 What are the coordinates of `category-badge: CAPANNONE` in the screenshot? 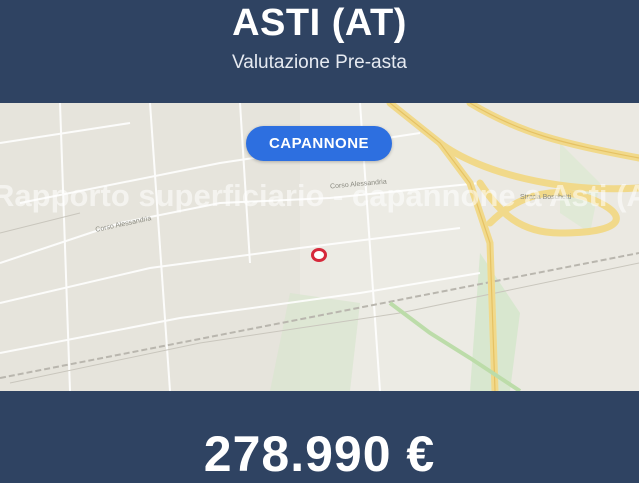 It's located at (319, 143).